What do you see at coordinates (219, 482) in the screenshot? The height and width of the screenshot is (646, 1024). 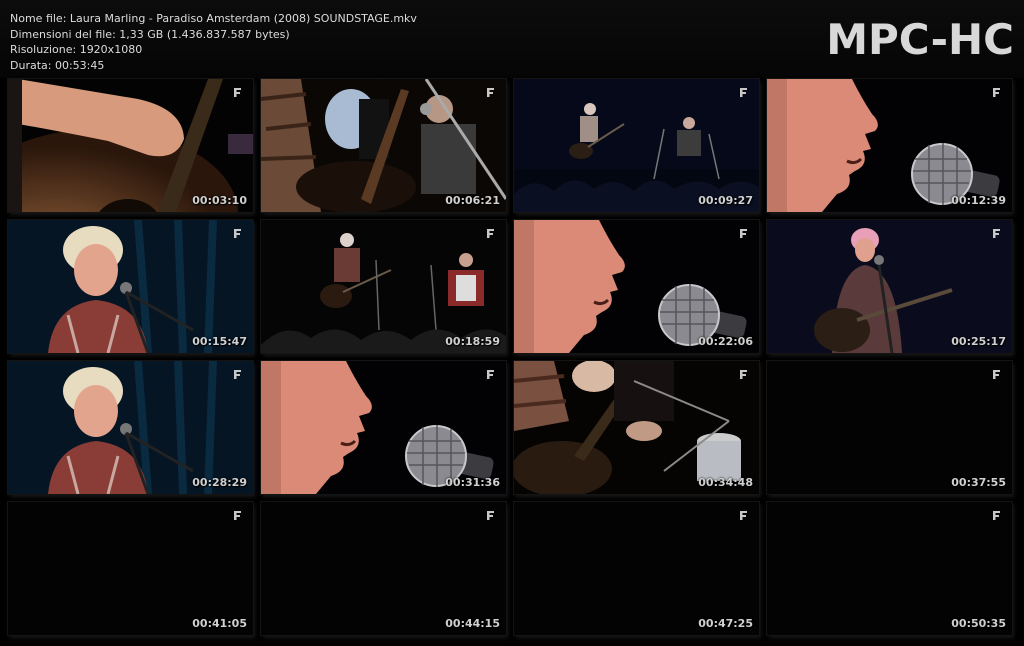 I see `timestamp: 00:28:29` at bounding box center [219, 482].